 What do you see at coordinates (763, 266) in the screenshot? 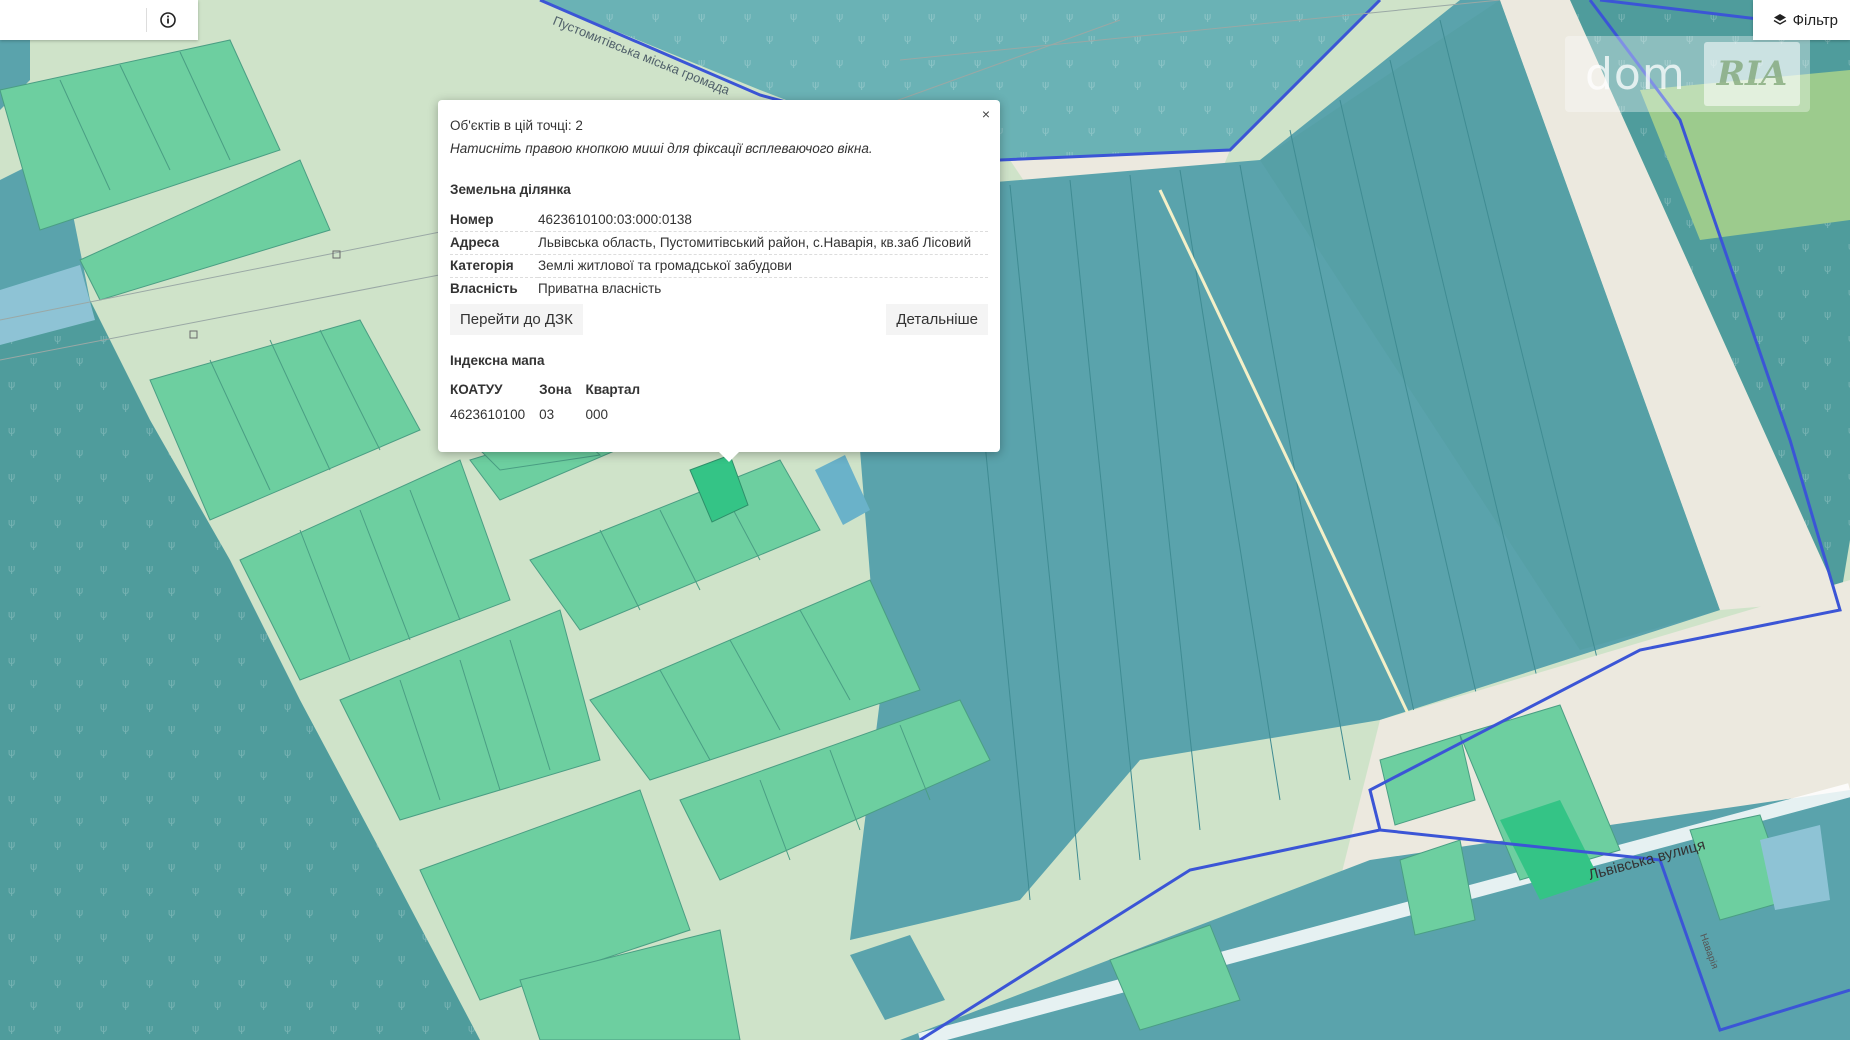
I see `attr-value-category: Землі житлової та громадської забудови` at bounding box center [763, 266].